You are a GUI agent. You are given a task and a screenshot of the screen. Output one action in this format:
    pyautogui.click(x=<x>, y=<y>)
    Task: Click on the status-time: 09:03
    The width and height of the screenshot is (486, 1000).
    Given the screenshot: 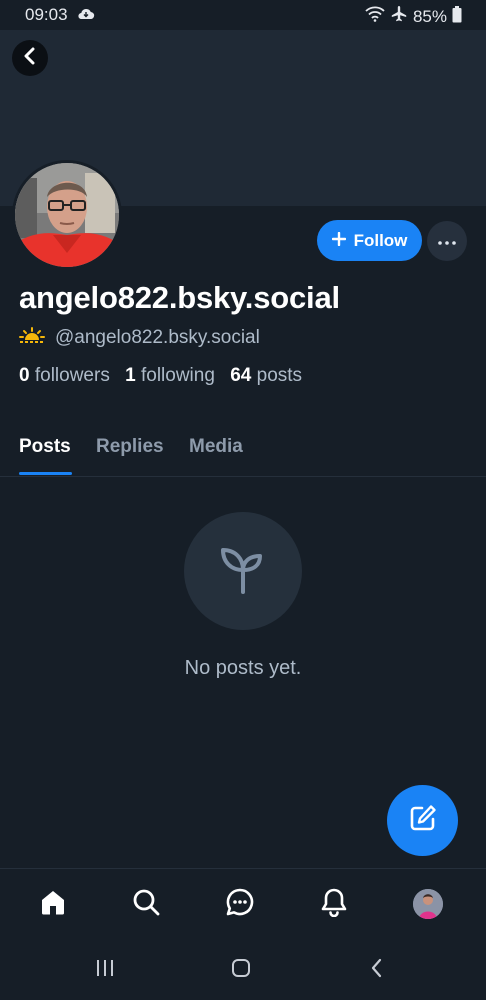 What is the action you would take?
    pyautogui.click(x=46, y=14)
    